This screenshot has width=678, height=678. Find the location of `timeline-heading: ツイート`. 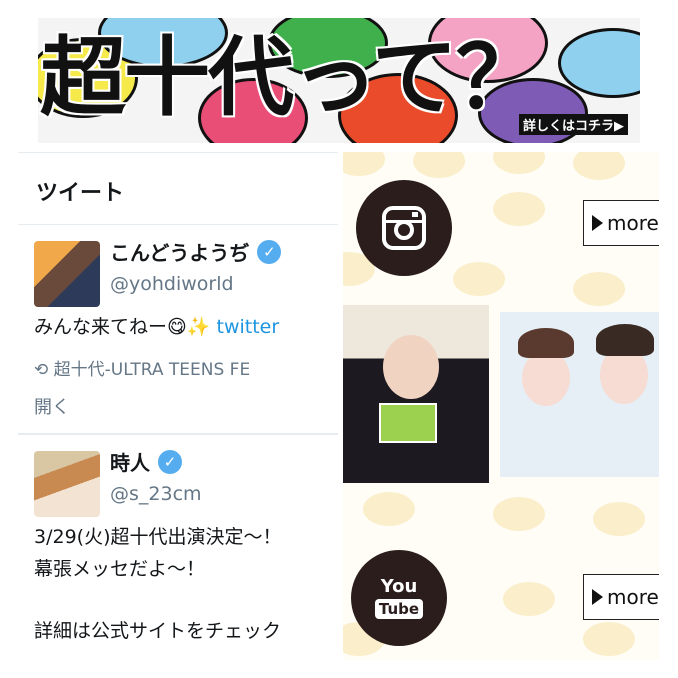

timeline-heading: ツイート is located at coordinates (178, 189).